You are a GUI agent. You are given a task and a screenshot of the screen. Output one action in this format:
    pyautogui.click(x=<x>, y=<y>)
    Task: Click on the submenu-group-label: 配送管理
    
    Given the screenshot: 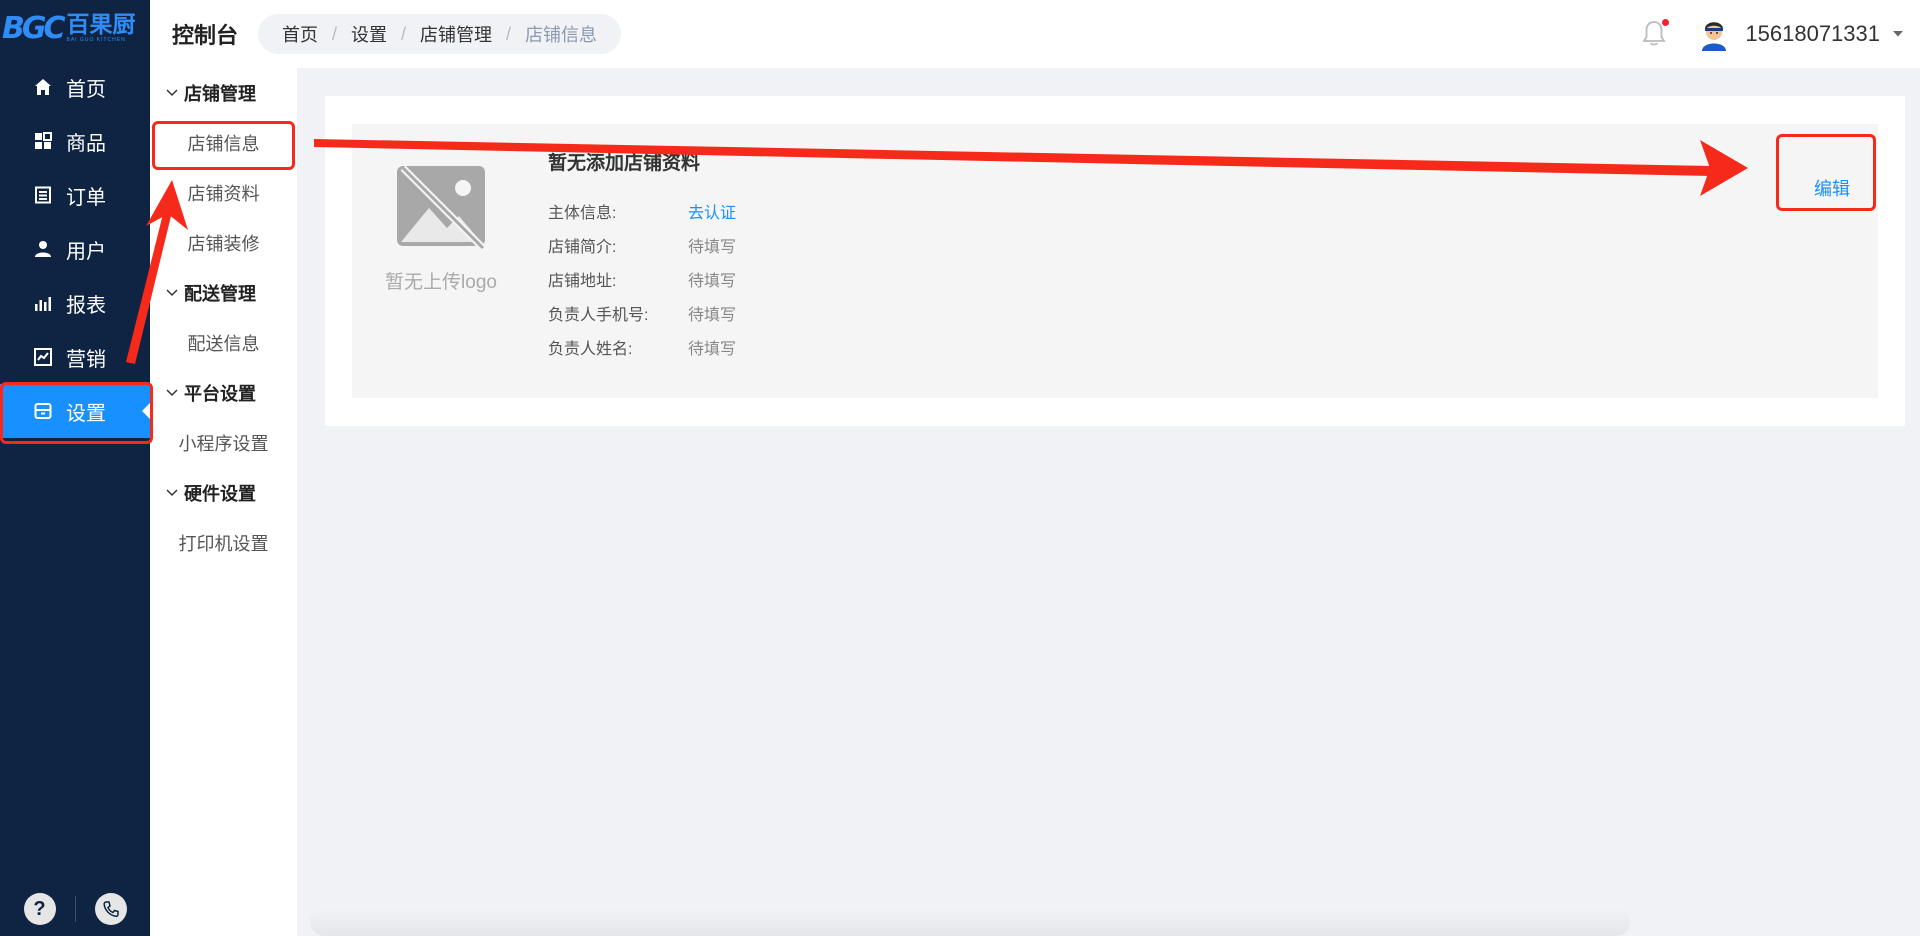 What is the action you would take?
    pyautogui.click(x=220, y=294)
    